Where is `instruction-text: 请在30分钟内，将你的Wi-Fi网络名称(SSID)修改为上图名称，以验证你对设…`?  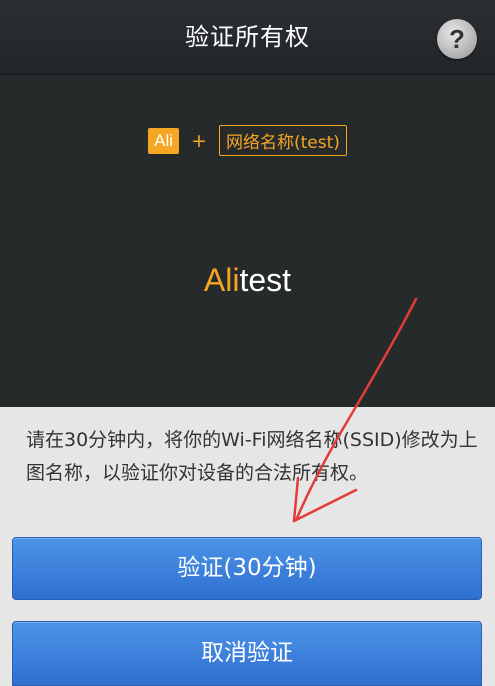
instruction-text: 请在30分钟内，将你的Wi-Fi网络名称(SSID)修改为上图名称，以验证你对设… is located at coordinates (252, 456).